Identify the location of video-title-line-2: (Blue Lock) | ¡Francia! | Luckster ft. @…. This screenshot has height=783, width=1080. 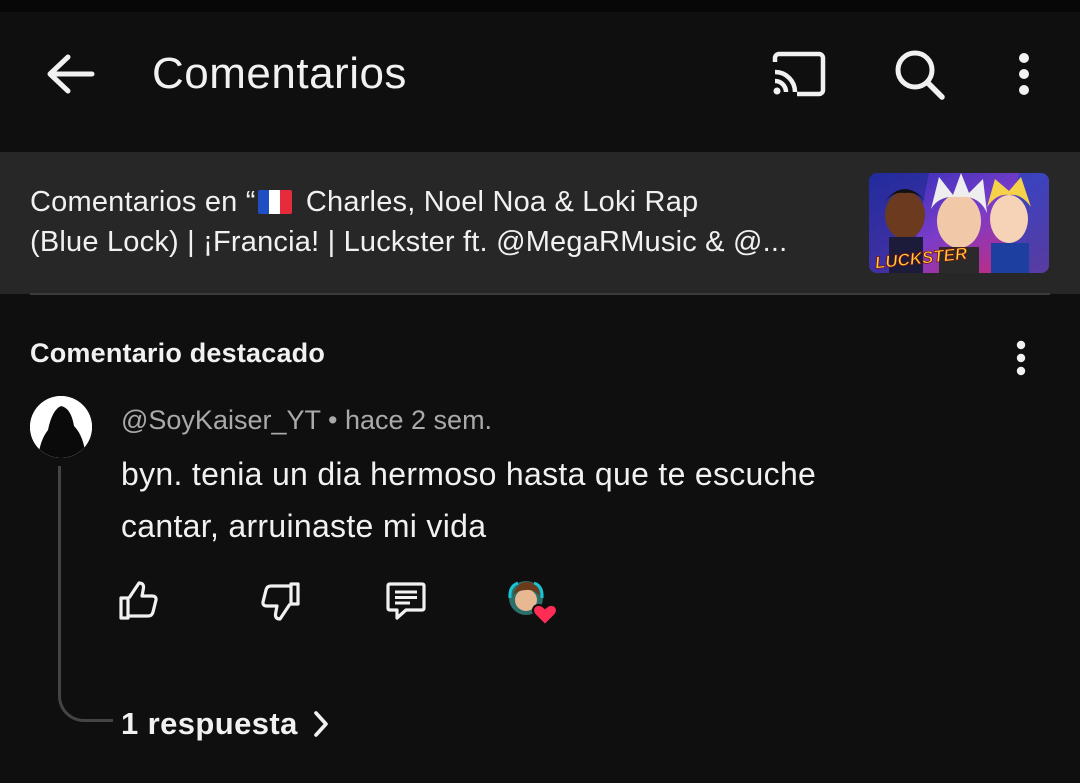
(409, 242).